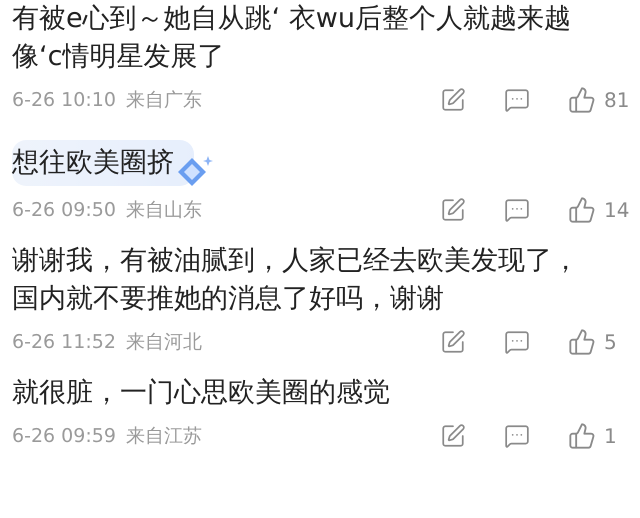 This screenshot has width=640, height=518. I want to click on comment-date: 6-26 11:52, so click(64, 342).